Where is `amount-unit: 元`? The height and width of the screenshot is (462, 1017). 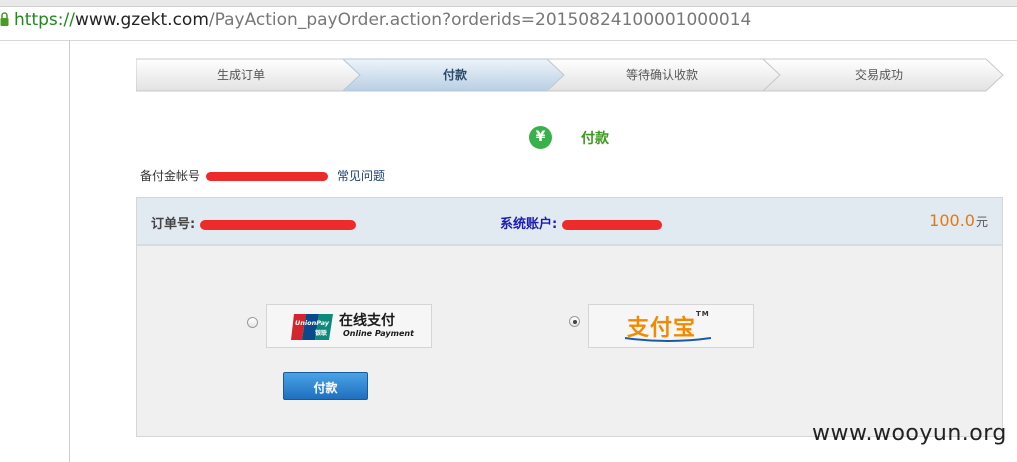
amount-unit: 元 is located at coordinates (981, 222).